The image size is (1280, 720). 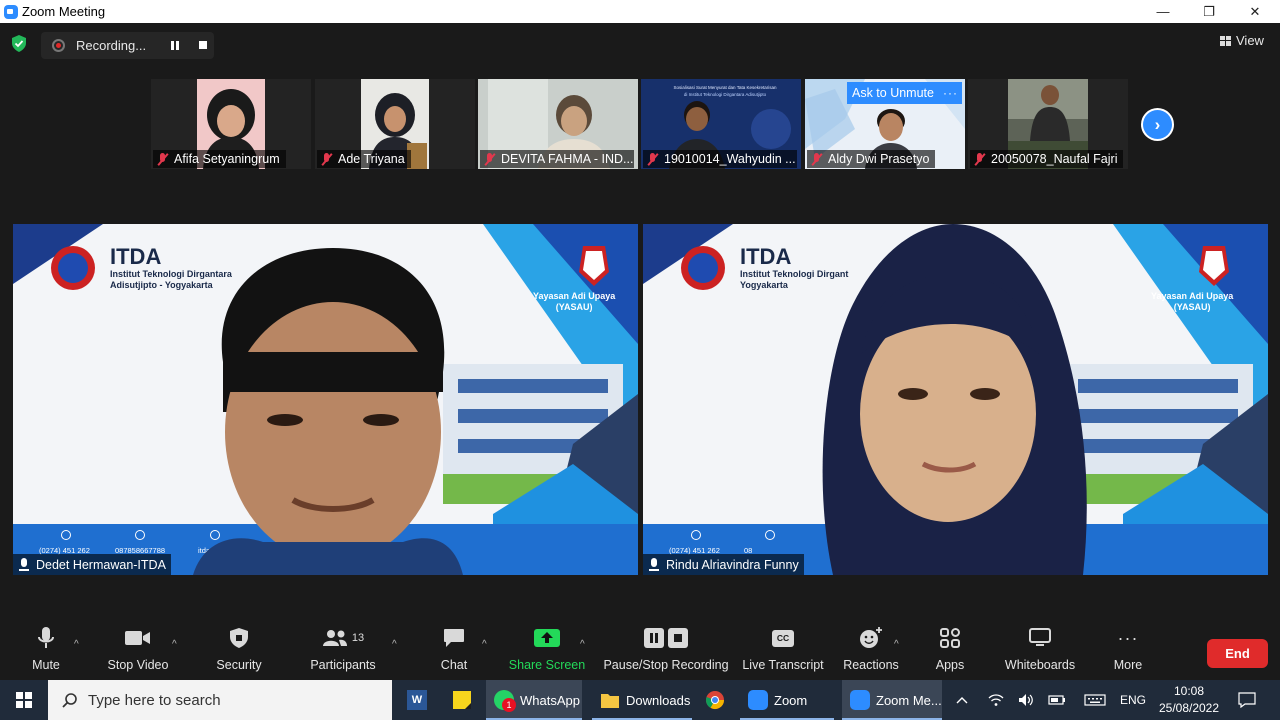 What do you see at coordinates (896, 644) in the screenshot?
I see `reactions-options-caret: ^` at bounding box center [896, 644].